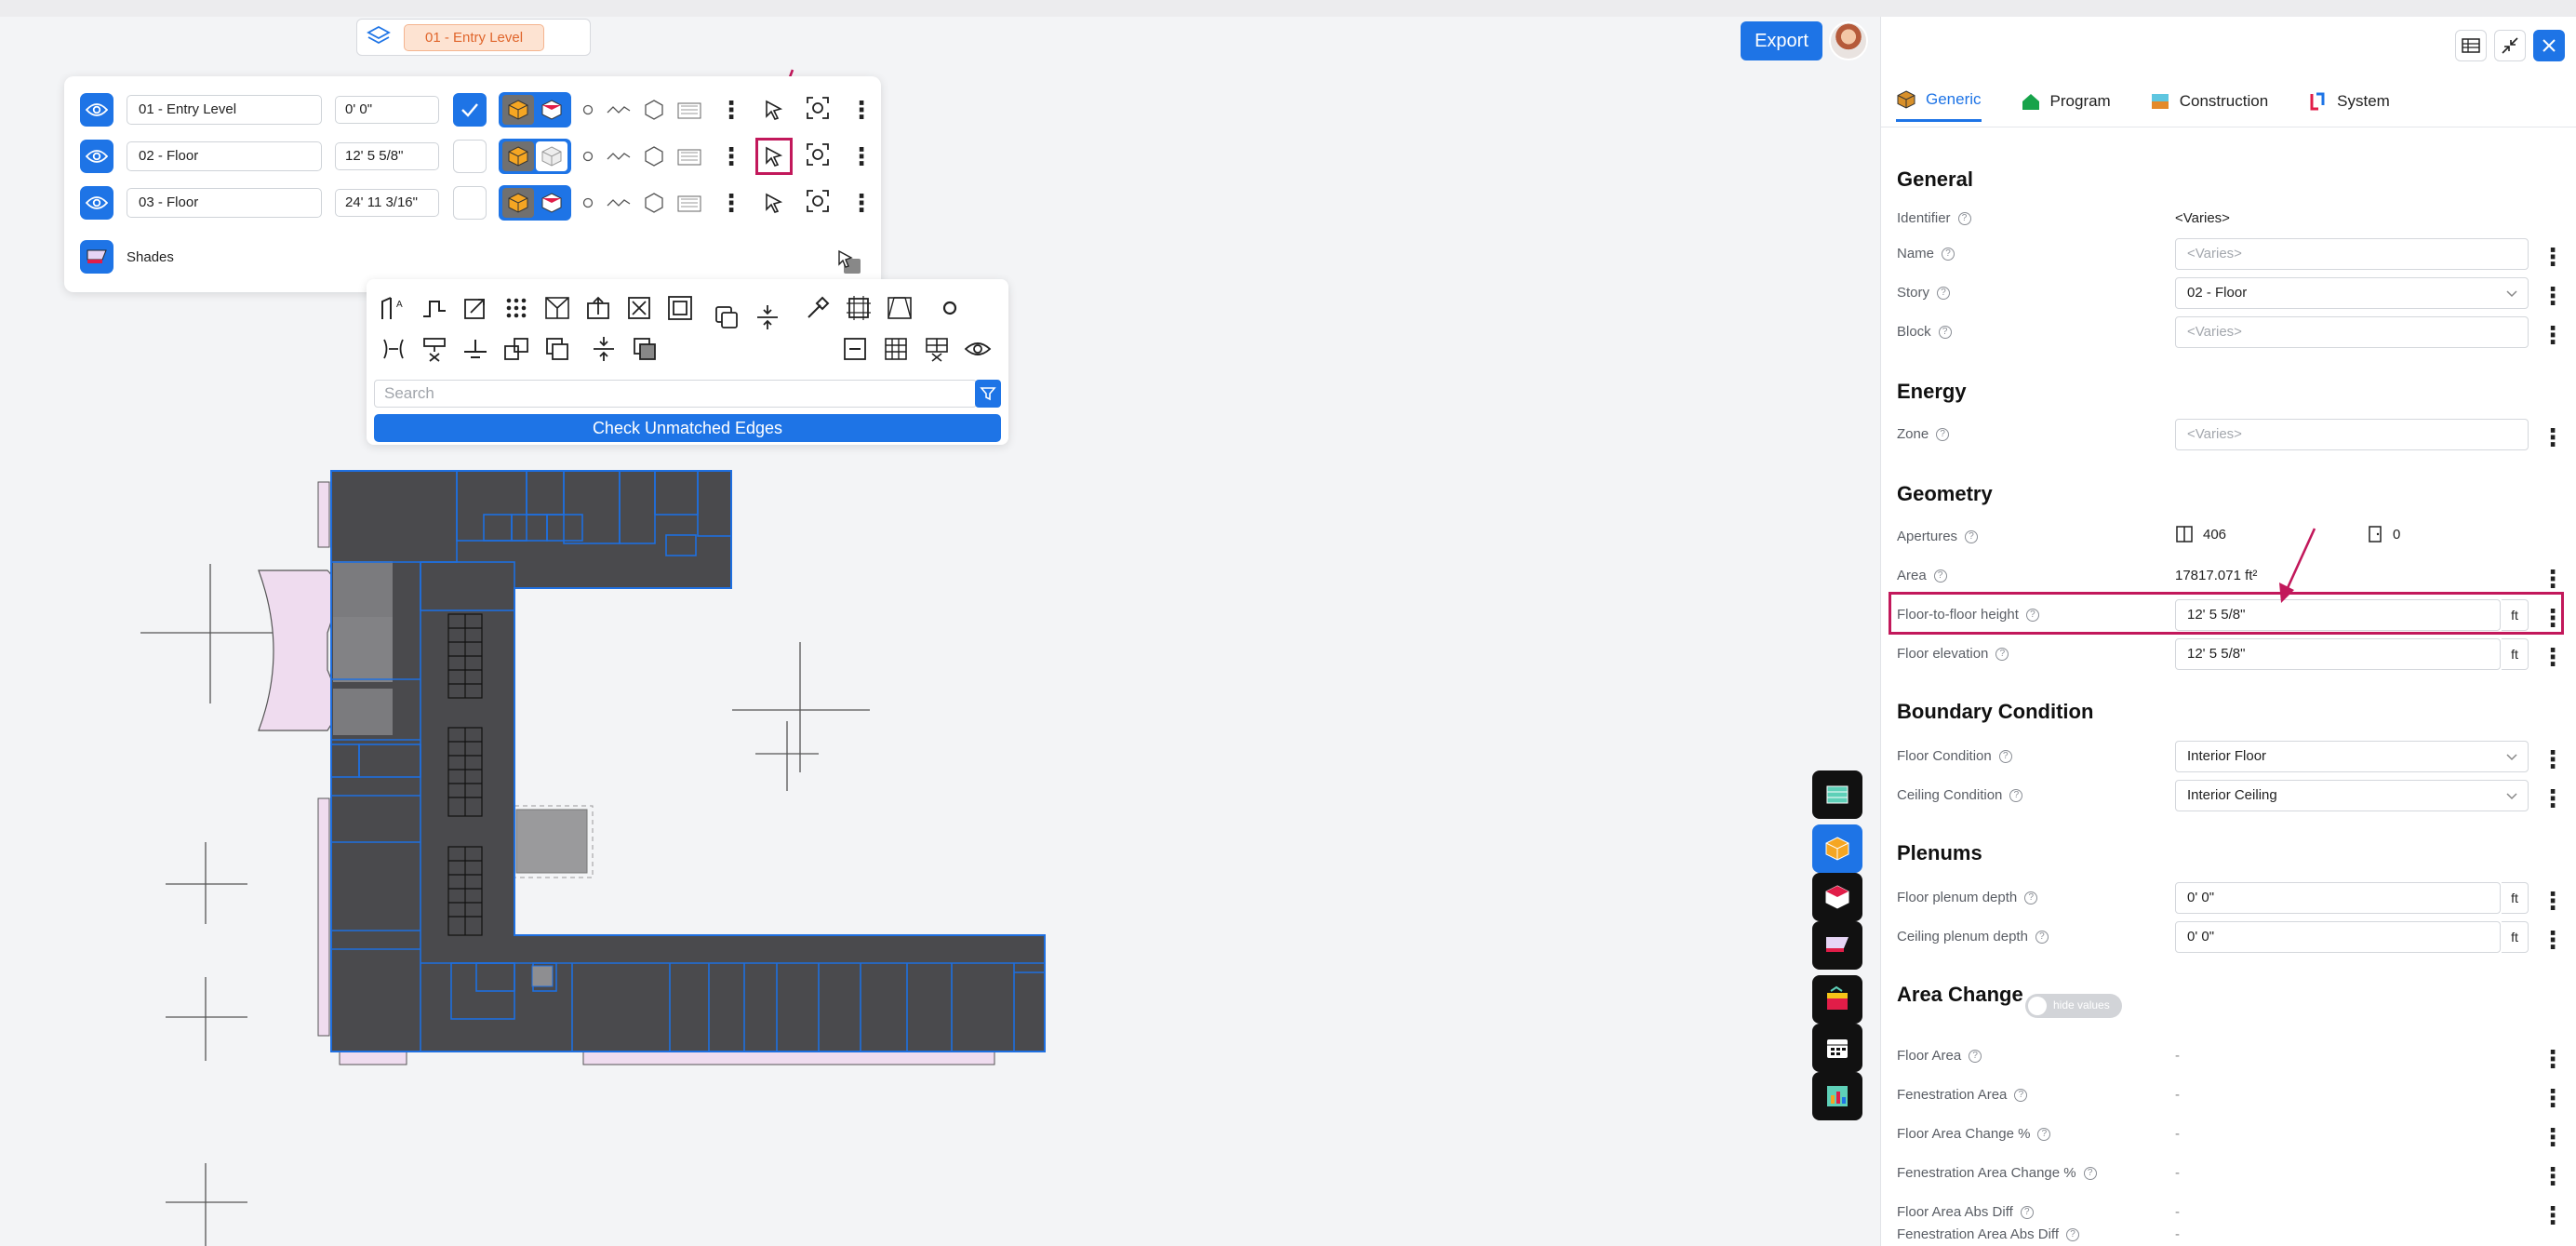 The image size is (2576, 1246). What do you see at coordinates (687, 428) in the screenshot?
I see `check-unmatched-edges-button: Check Unmatched Edges` at bounding box center [687, 428].